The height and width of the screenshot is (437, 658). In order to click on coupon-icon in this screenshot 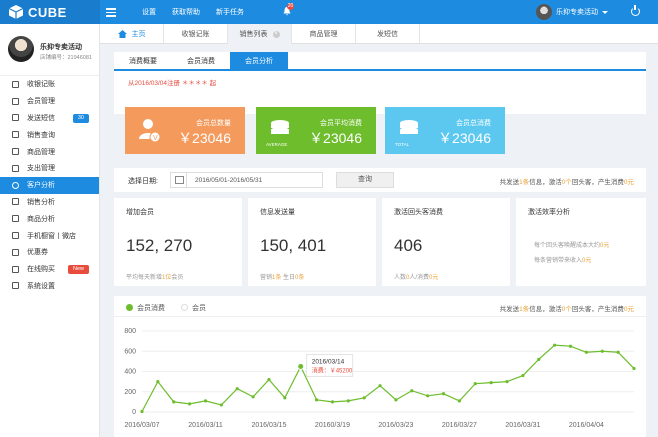, I will do `click(15, 252)`.